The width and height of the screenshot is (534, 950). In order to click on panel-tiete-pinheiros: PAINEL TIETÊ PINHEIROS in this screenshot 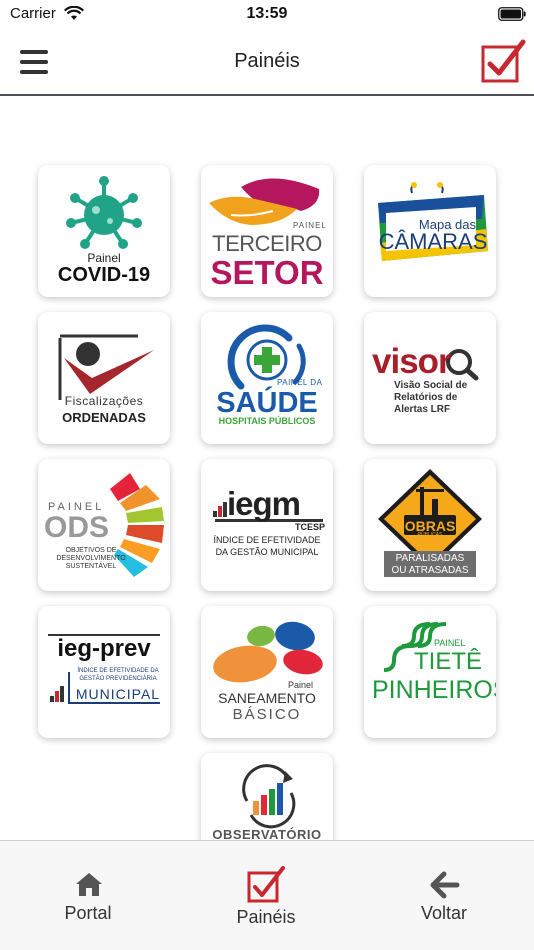, I will do `click(430, 672)`.